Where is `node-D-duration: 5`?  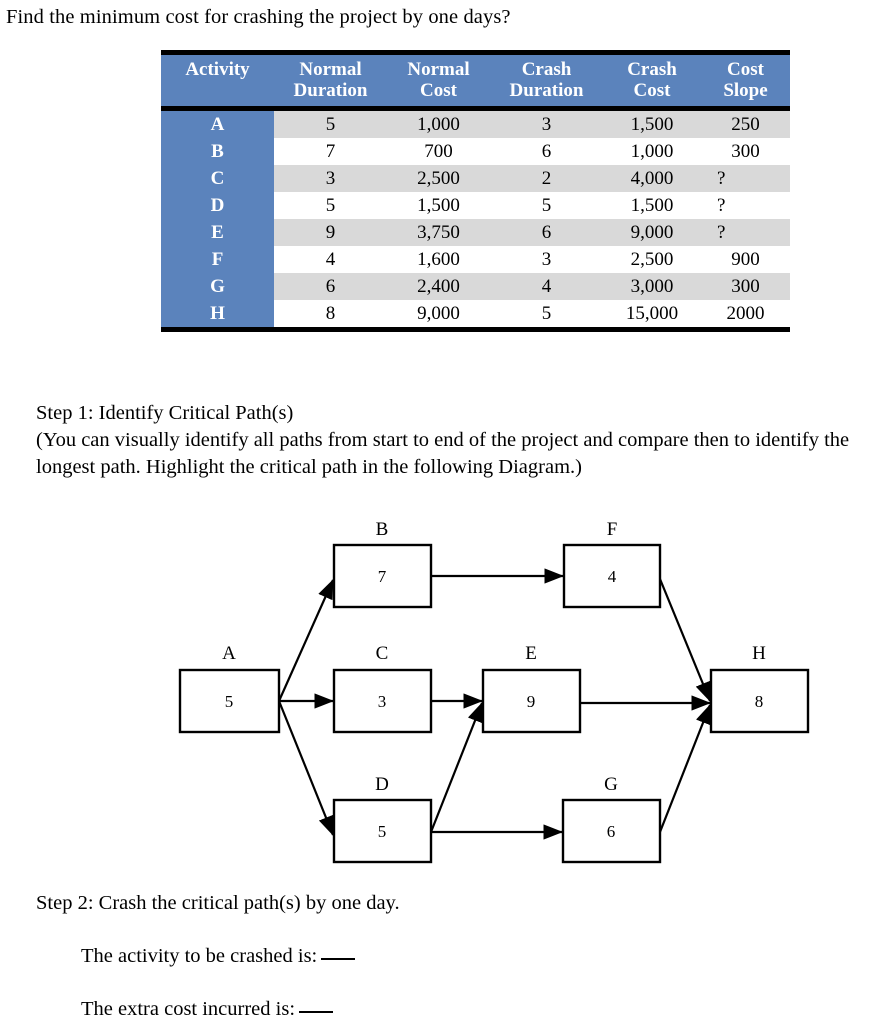 node-D-duration: 5 is located at coordinates (382, 831).